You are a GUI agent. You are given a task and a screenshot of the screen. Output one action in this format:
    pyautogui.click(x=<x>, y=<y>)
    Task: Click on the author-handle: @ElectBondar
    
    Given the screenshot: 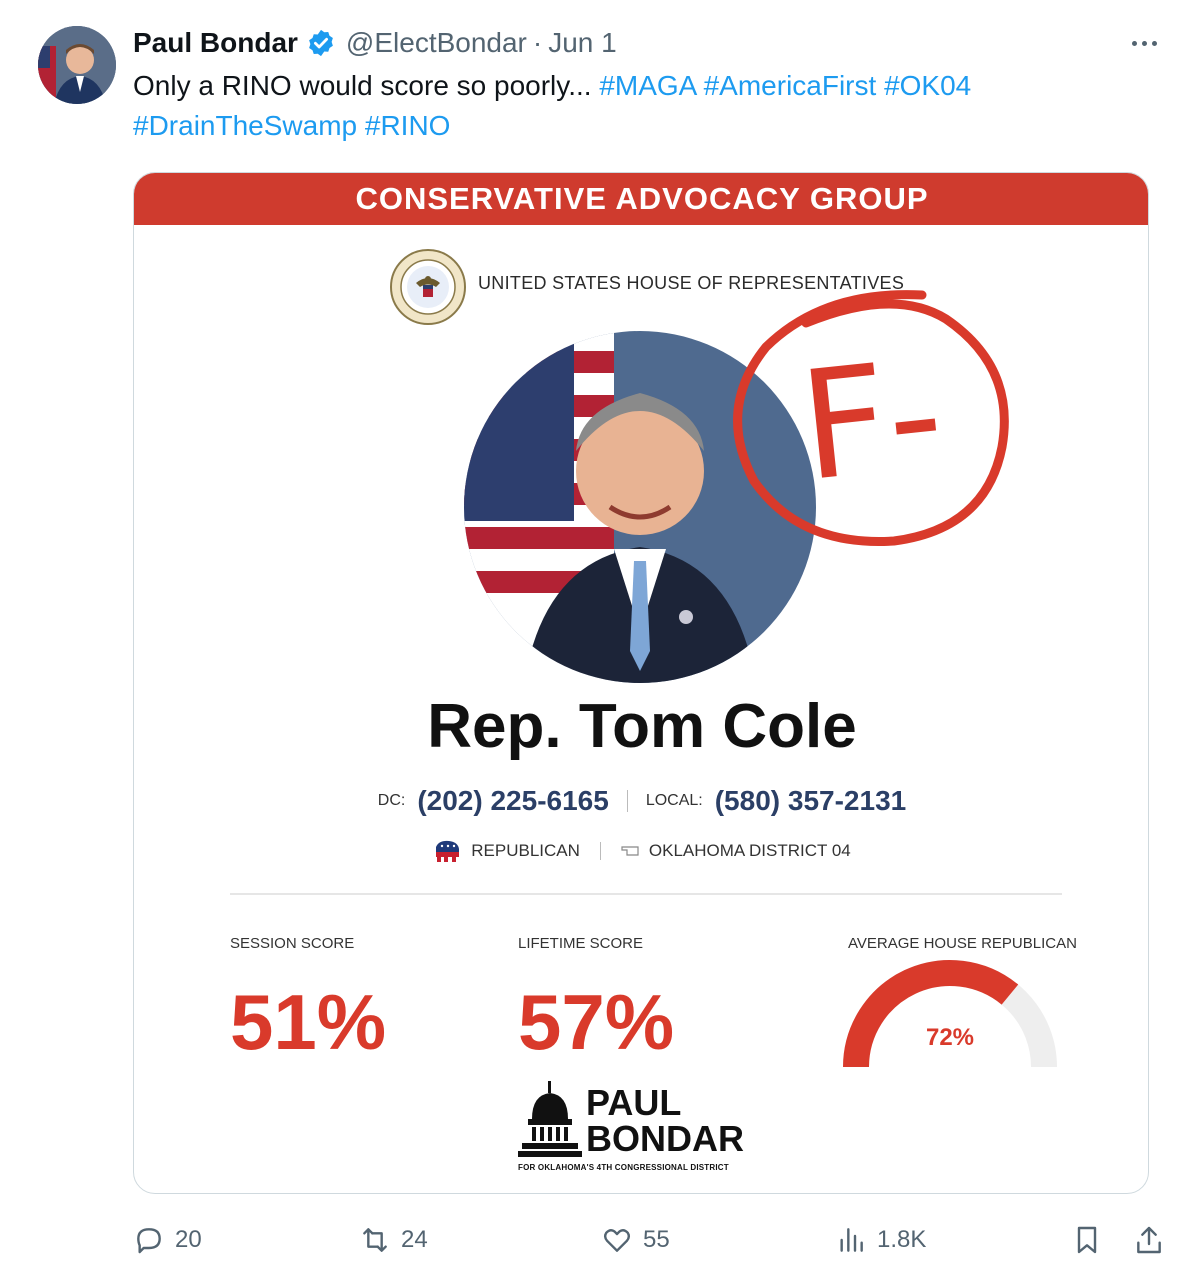 What is the action you would take?
    pyautogui.click(x=436, y=43)
    